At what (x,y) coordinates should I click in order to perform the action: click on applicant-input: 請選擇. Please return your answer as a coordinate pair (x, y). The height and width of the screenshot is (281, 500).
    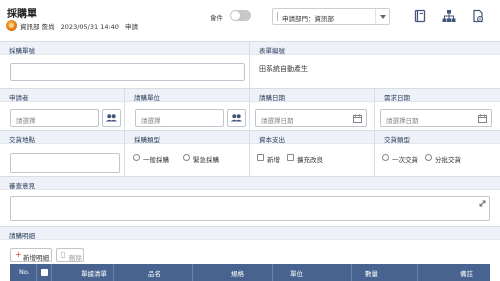
    Looking at the image, I should click on (54, 118).